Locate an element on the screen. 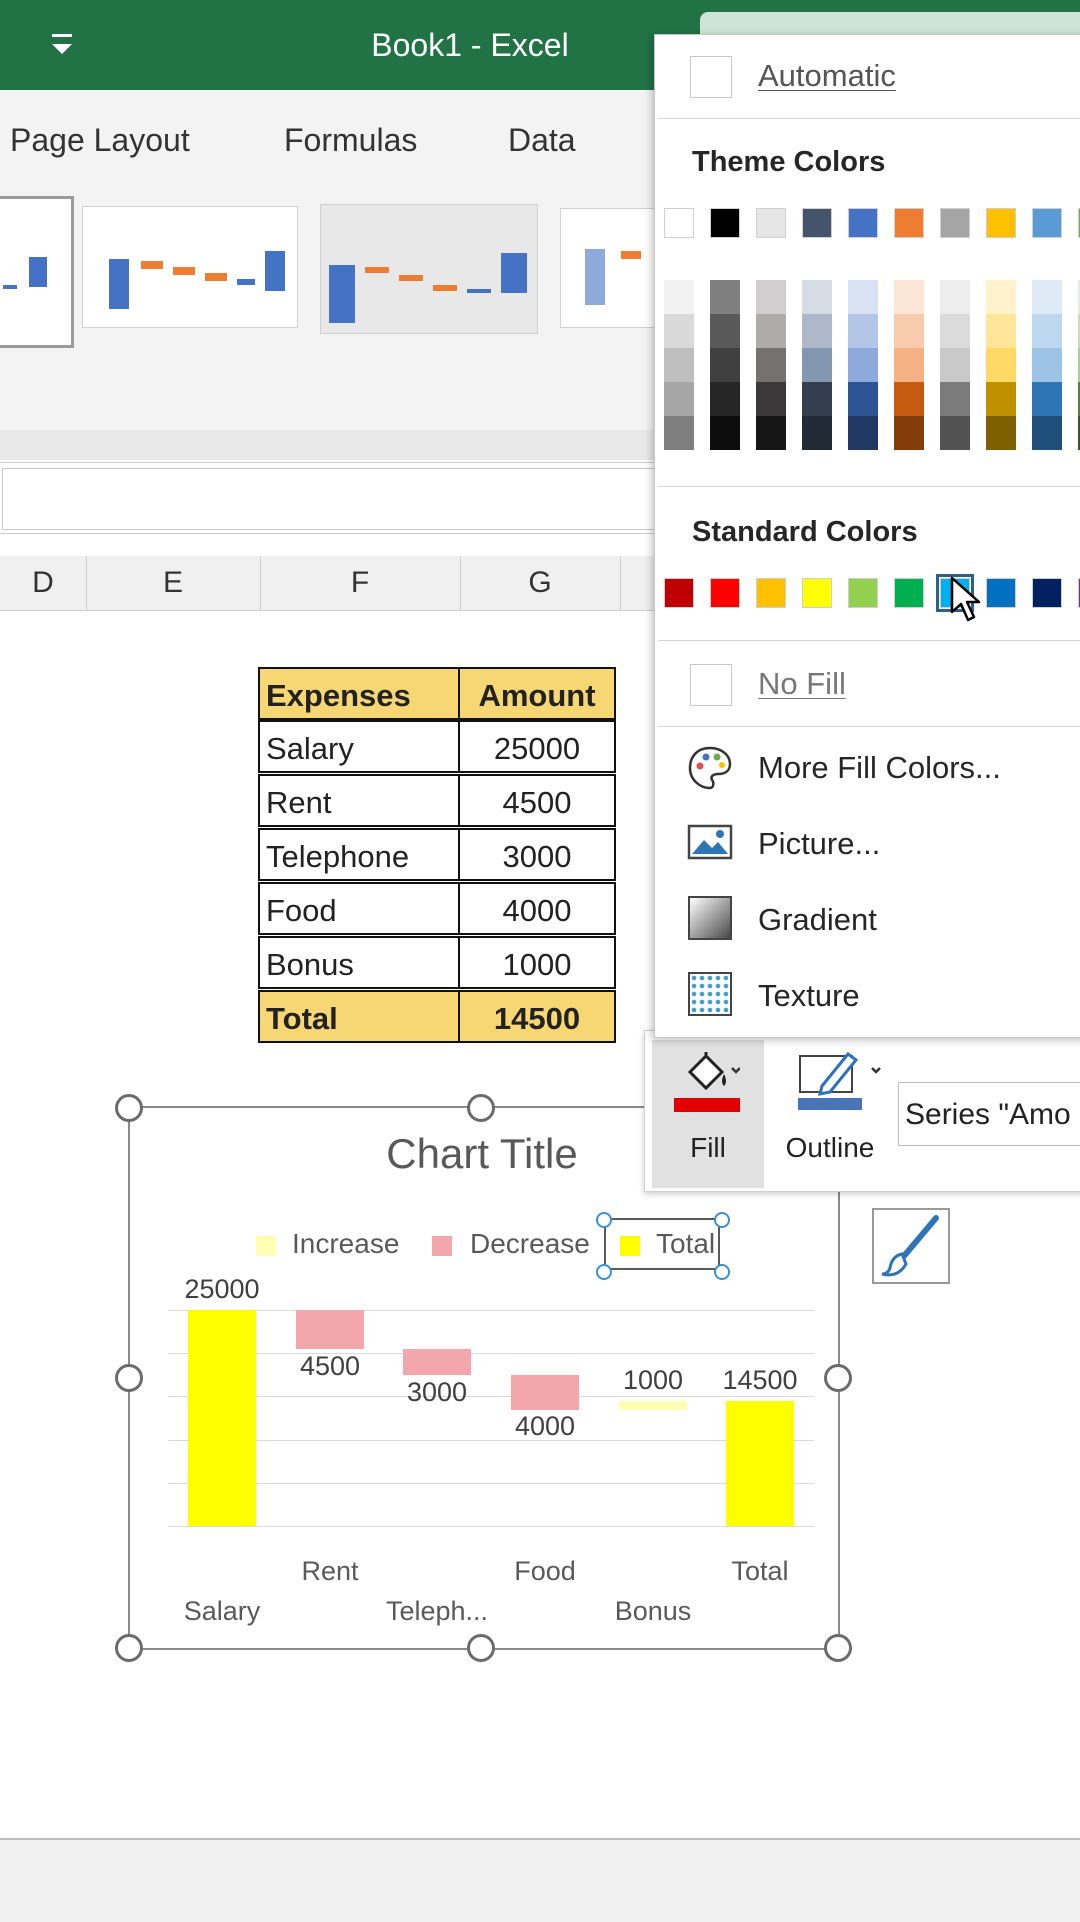 This screenshot has width=1080, height=1922. resize-handle-top-left is located at coordinates (129, 1108).